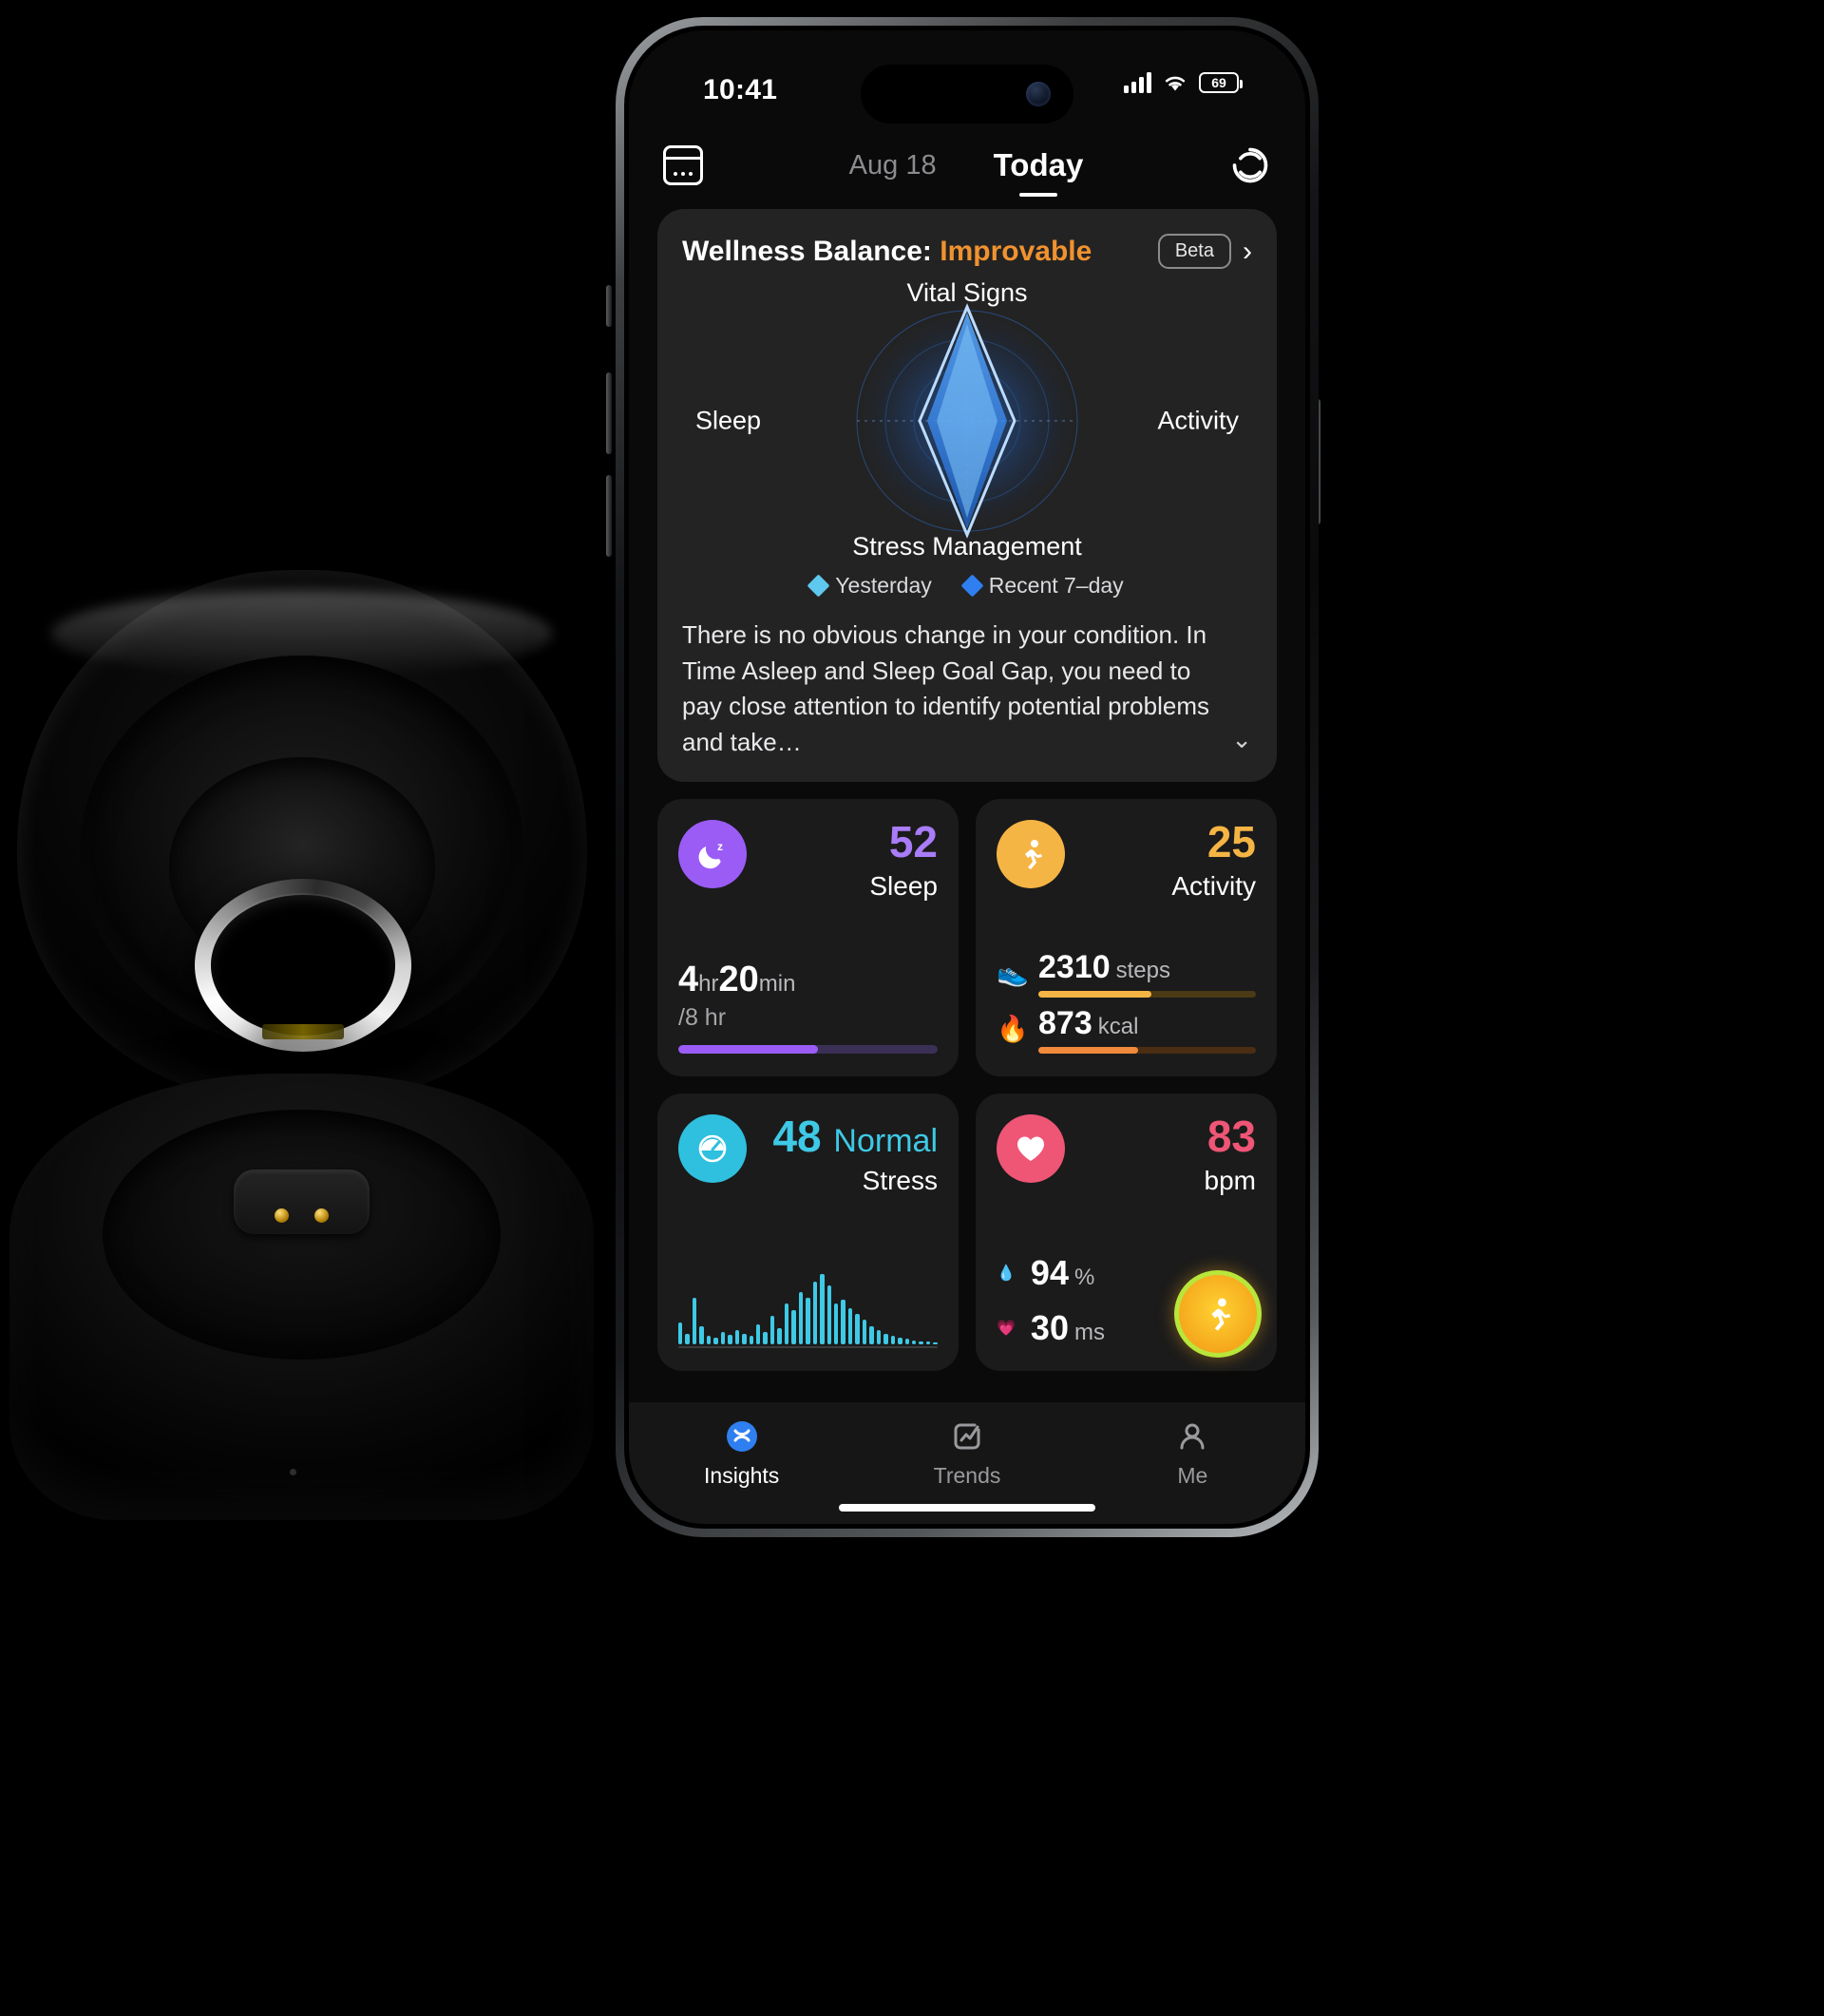 Image resolution: width=1824 pixels, height=2016 pixels. I want to click on radar-chart-svg, so click(967, 421).